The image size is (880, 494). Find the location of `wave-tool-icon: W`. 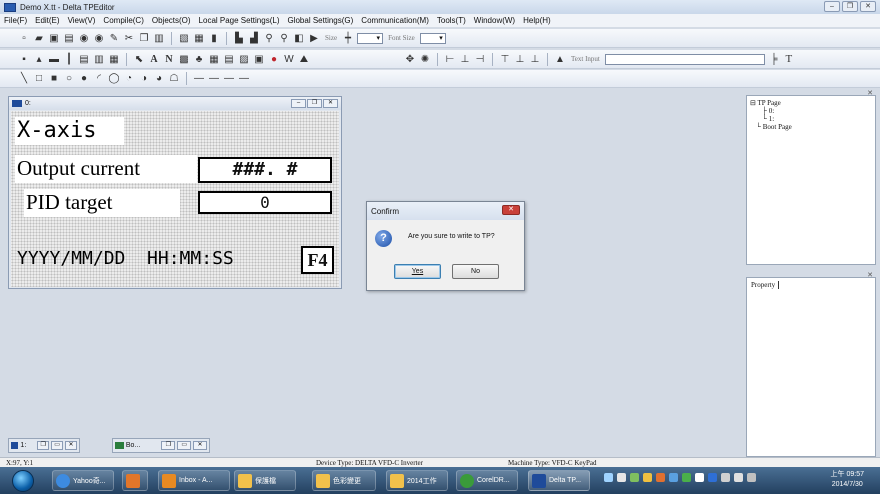

wave-tool-icon: W is located at coordinates (289, 59).